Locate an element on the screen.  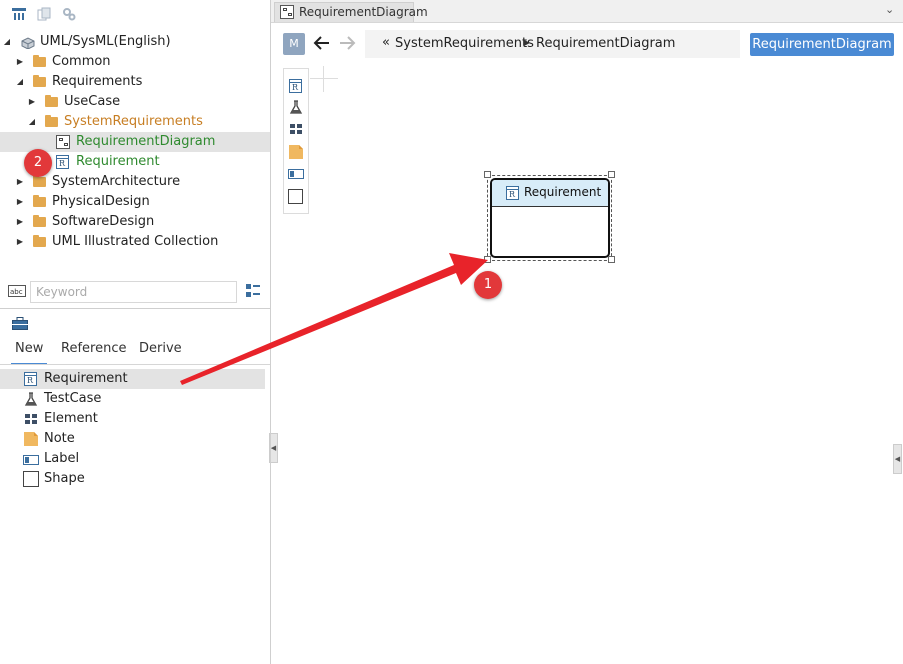
annotation-arrow is located at coordinates (334, 319).